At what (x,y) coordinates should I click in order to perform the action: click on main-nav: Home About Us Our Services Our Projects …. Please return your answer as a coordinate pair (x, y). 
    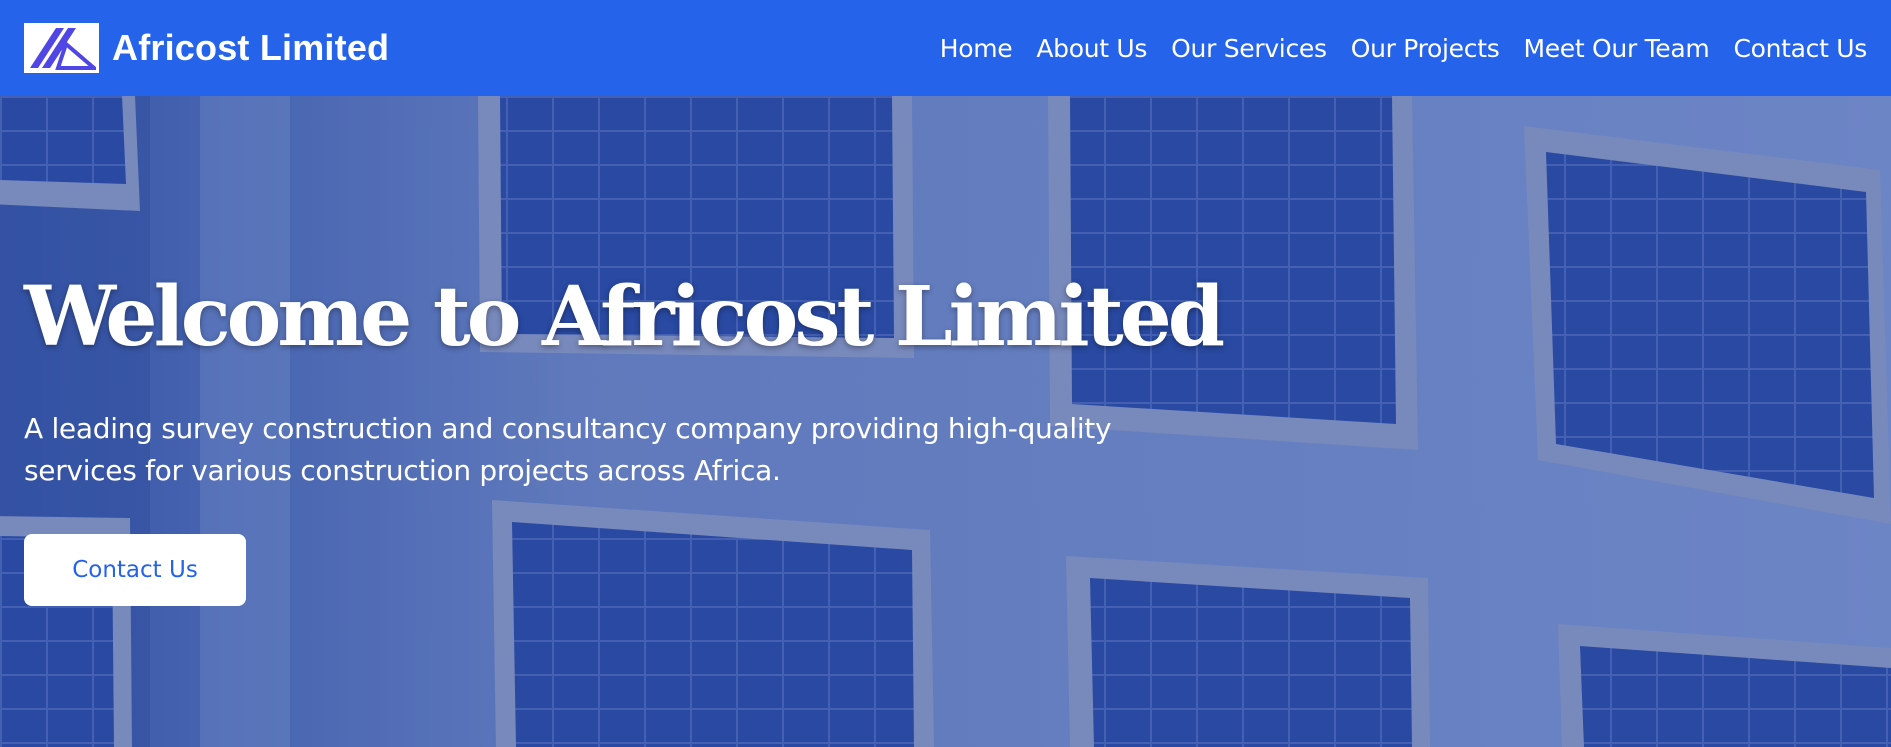
    Looking at the image, I should click on (1404, 48).